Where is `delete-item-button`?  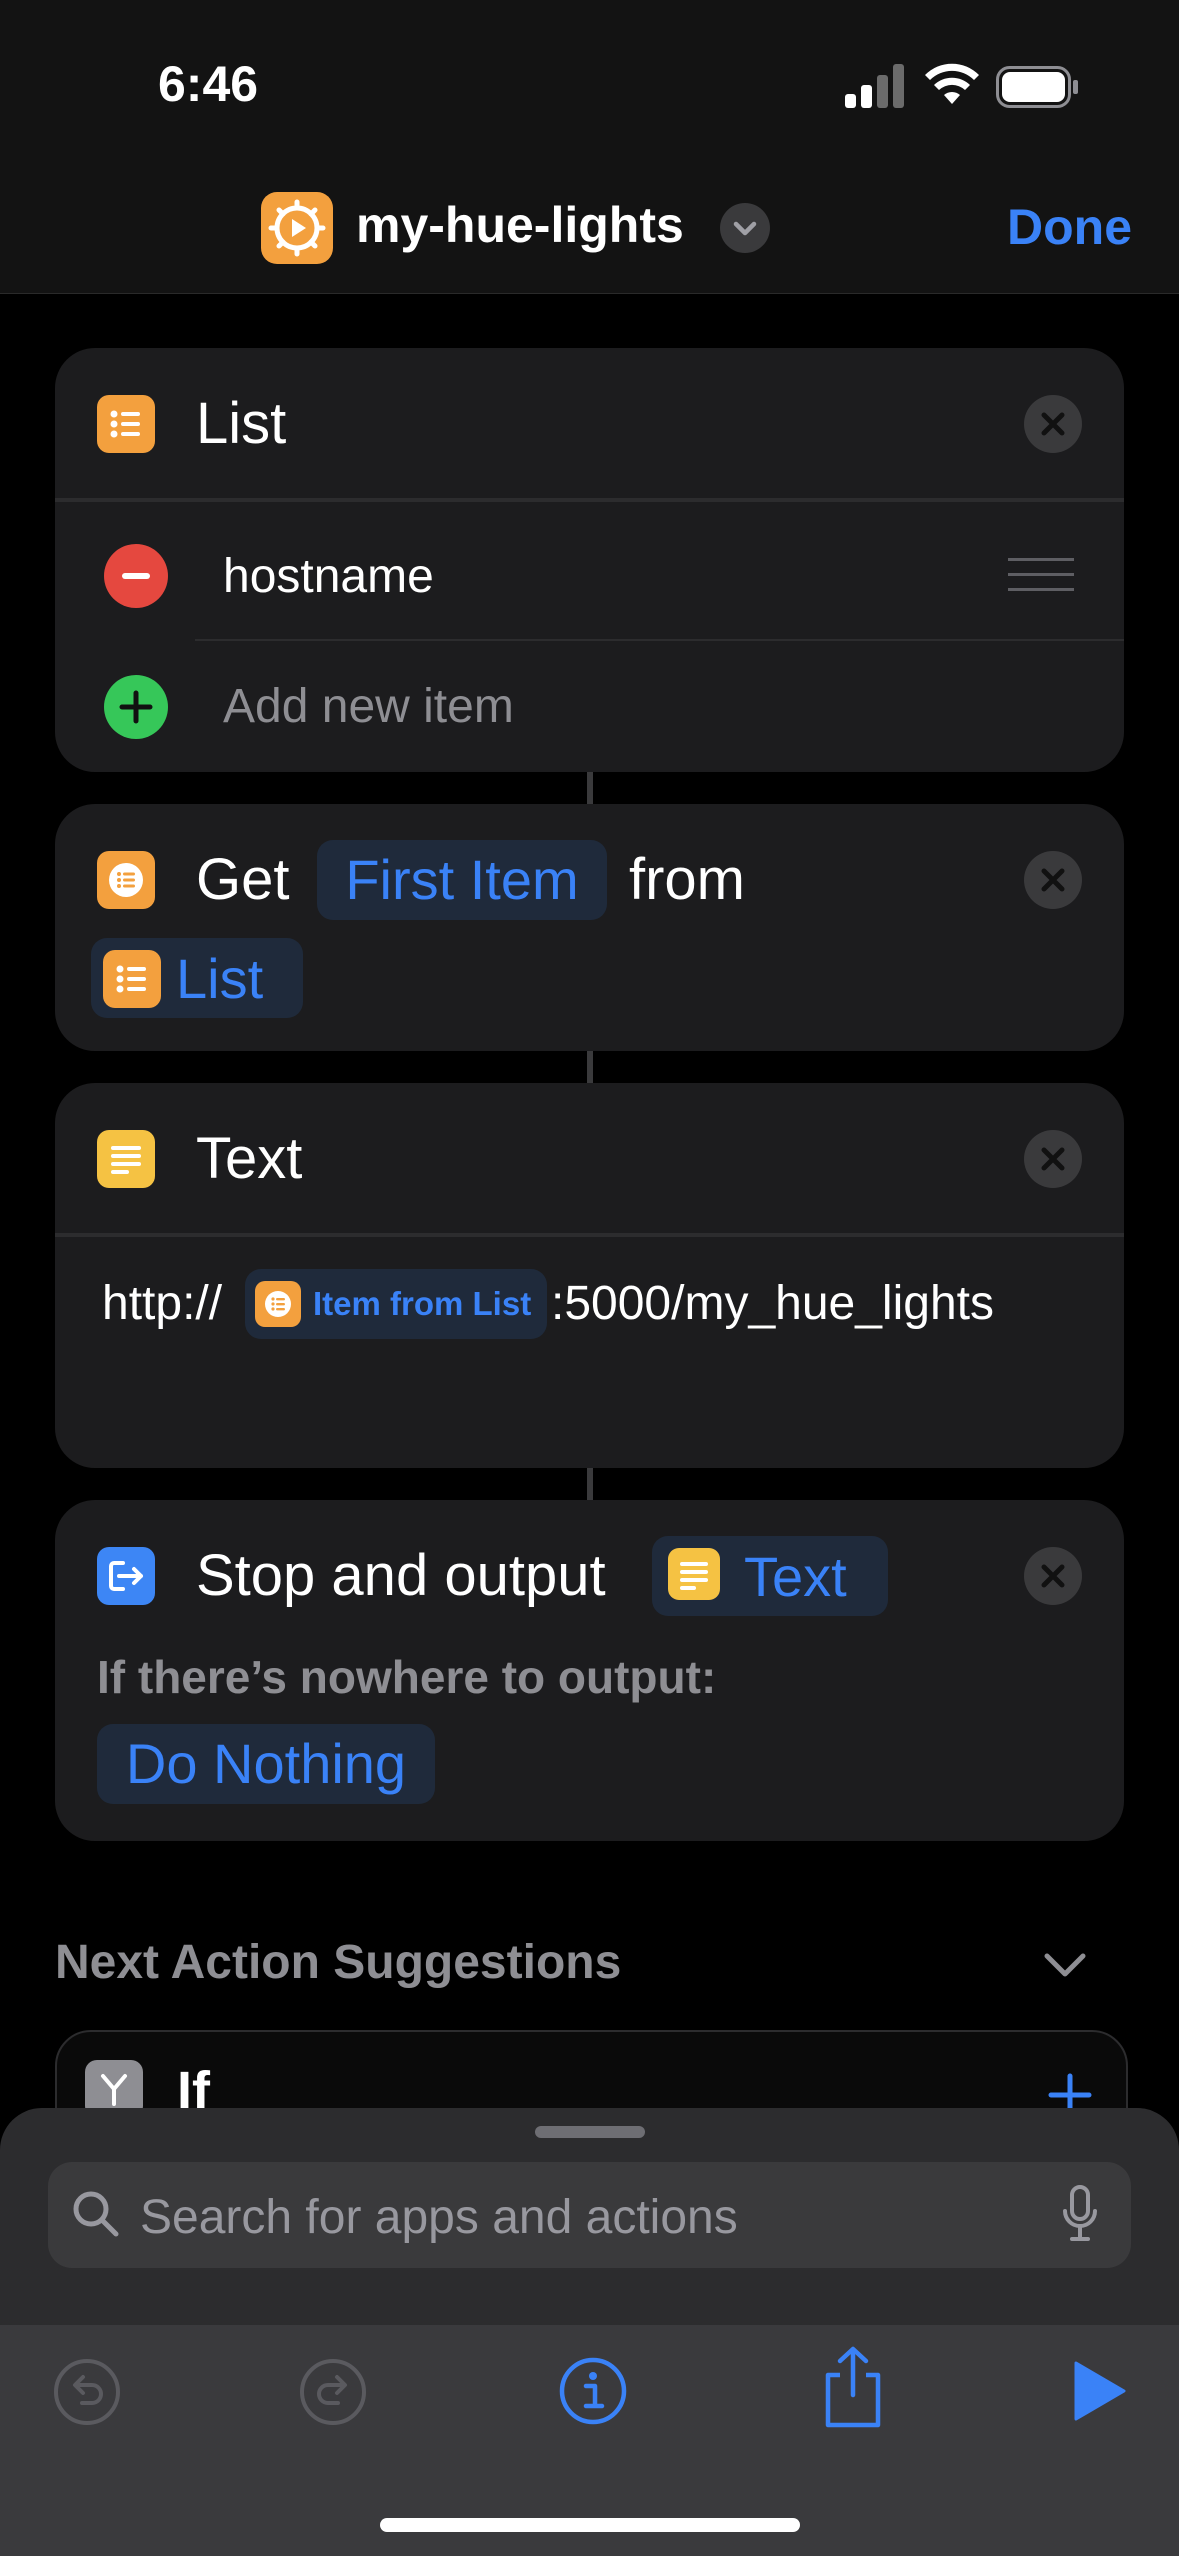 delete-item-button is located at coordinates (136, 576).